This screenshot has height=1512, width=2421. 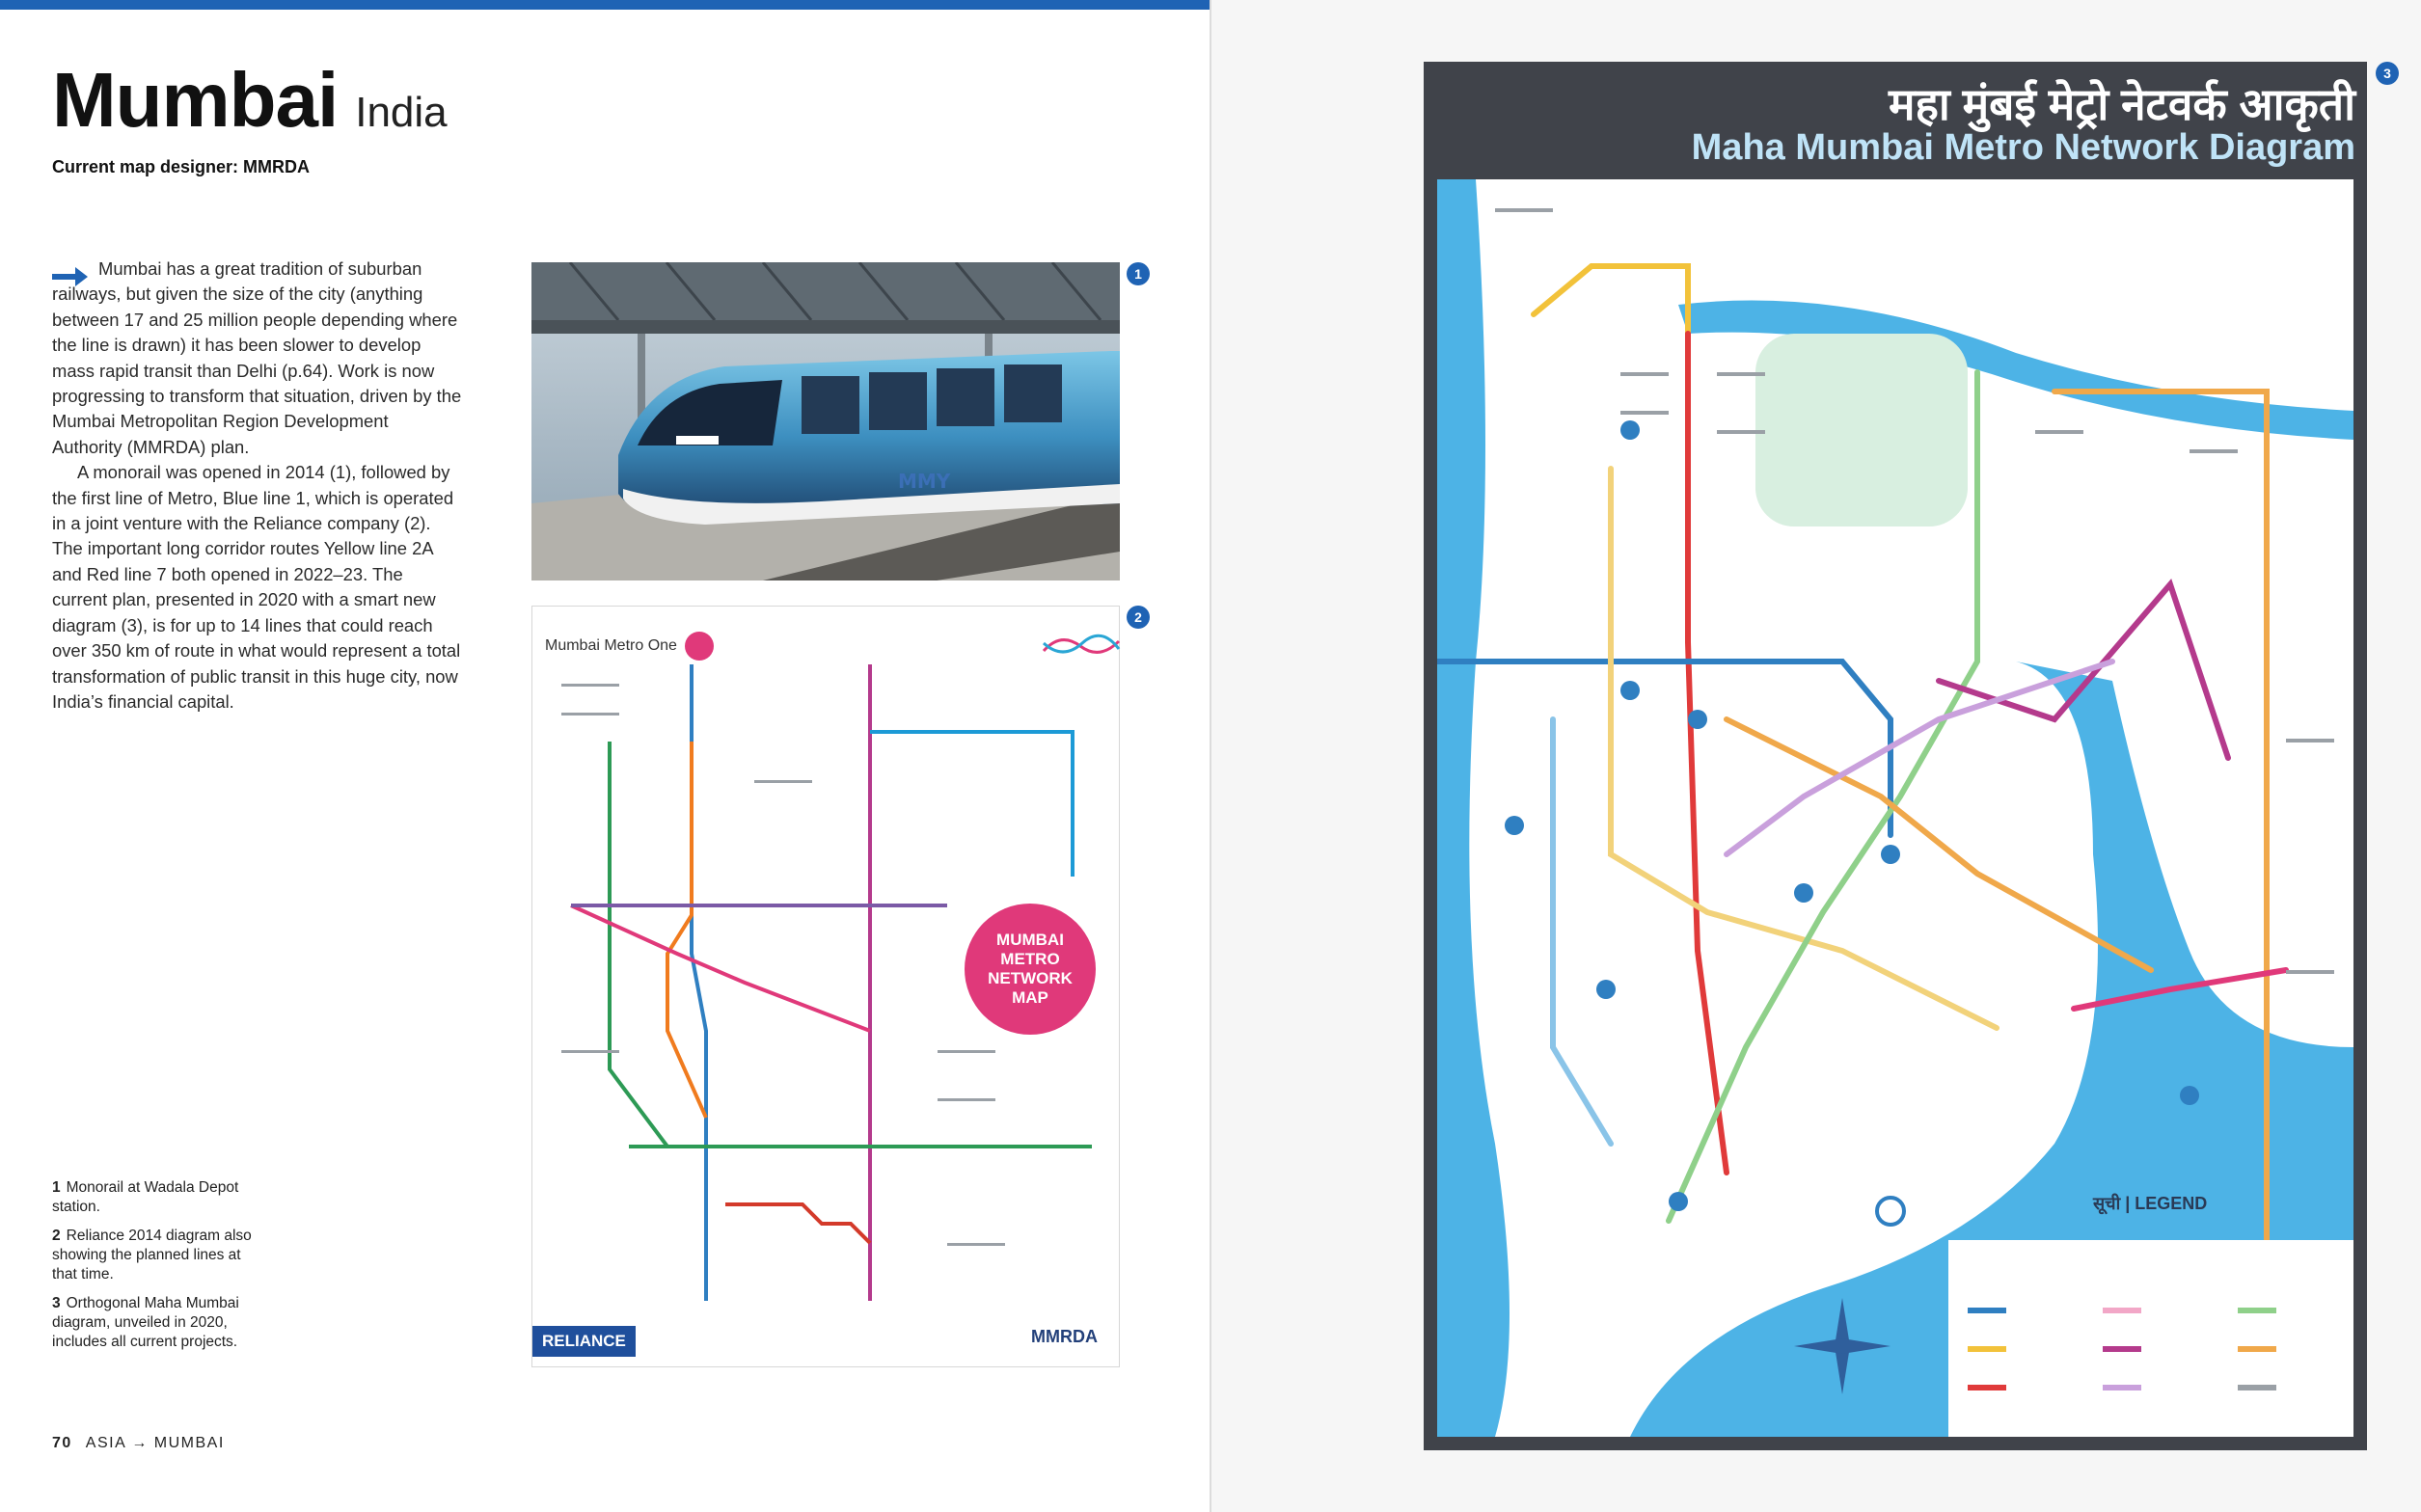 I want to click on page-title: Mumbai India, so click(x=250, y=100).